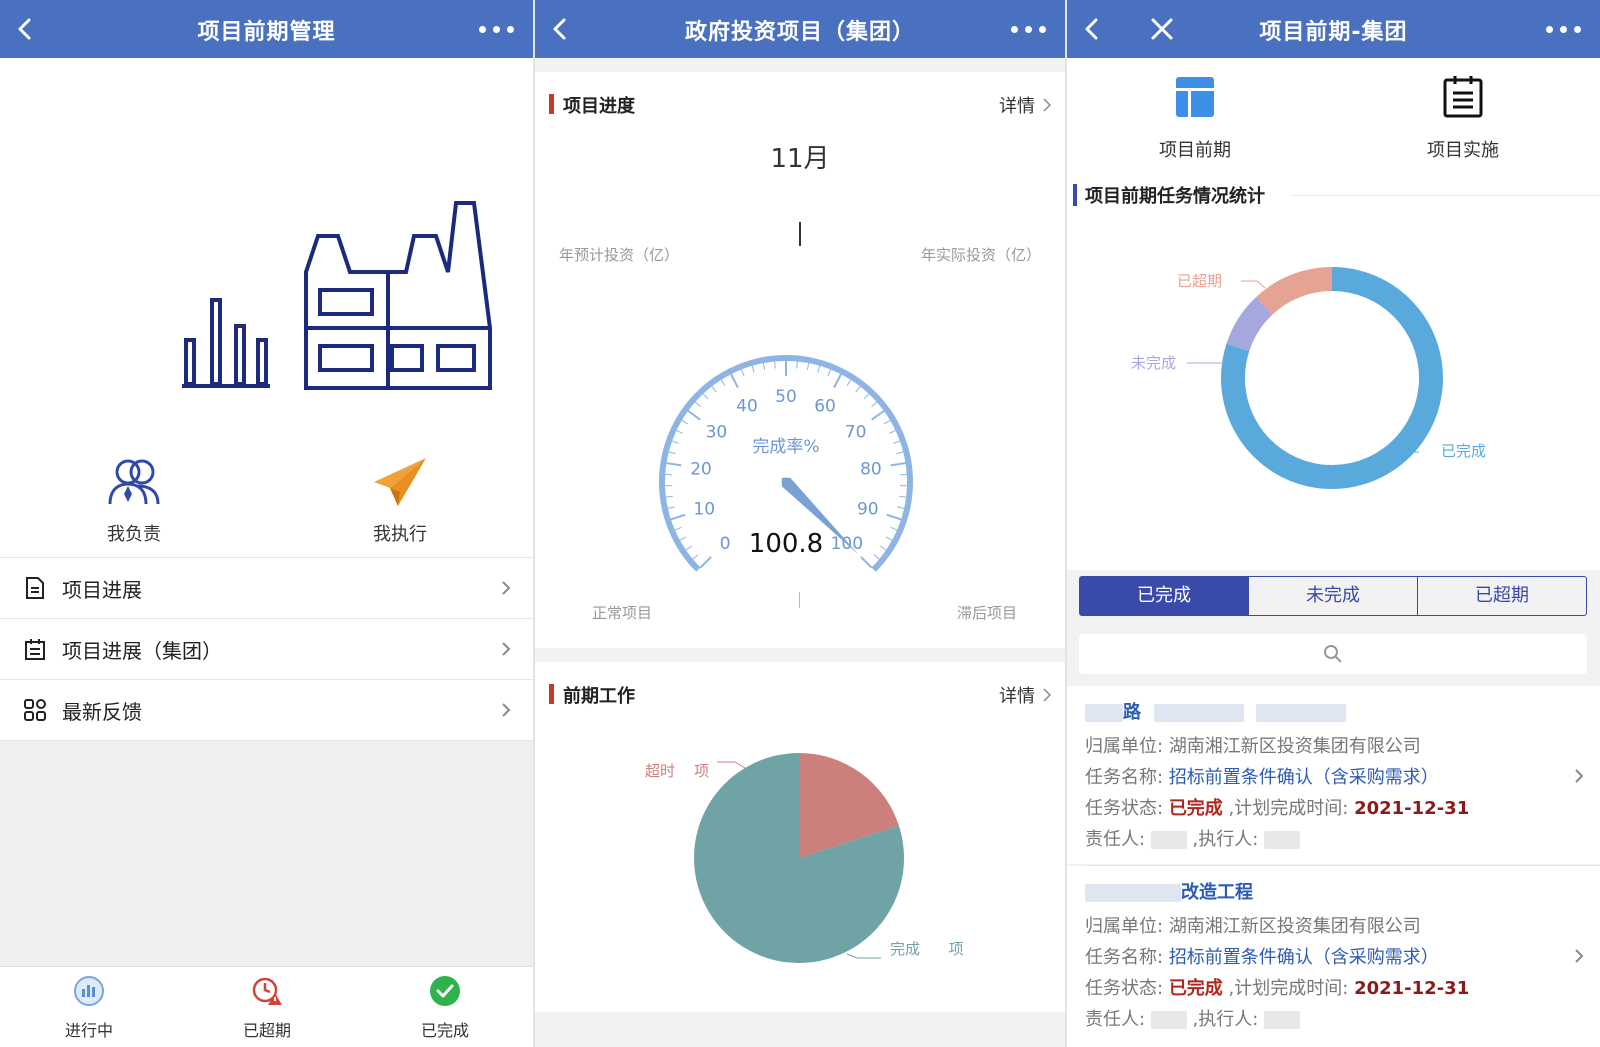  I want to click on tab-in-progress: 进行中, so click(89, 1008).